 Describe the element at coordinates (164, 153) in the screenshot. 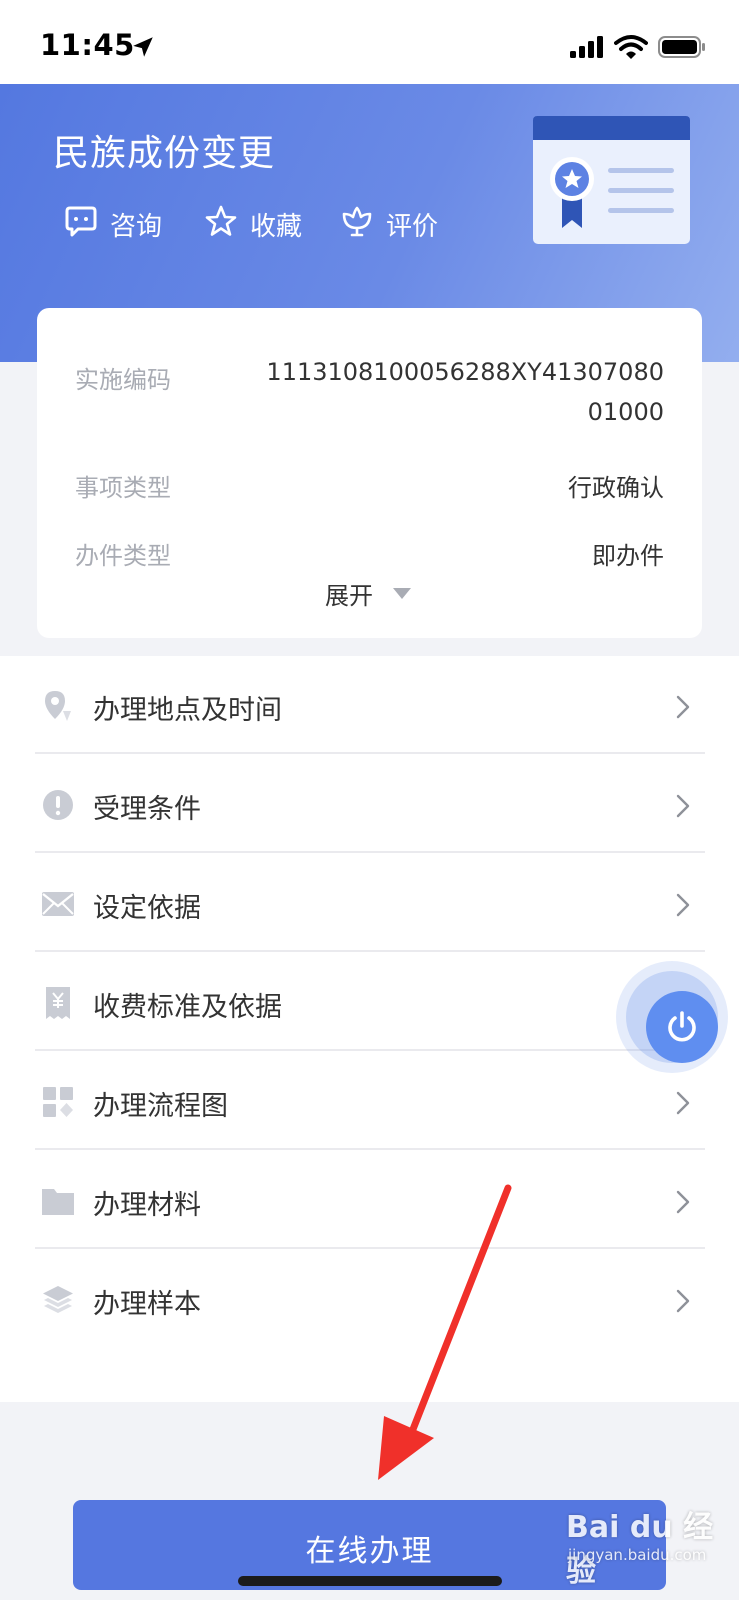

I see `page-title: 民族成份变更` at that location.